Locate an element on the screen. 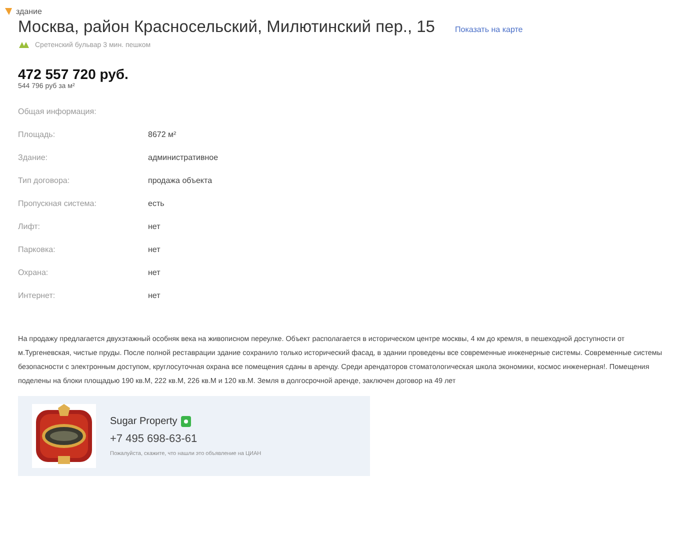  tag-icon is located at coordinates (9, 11).